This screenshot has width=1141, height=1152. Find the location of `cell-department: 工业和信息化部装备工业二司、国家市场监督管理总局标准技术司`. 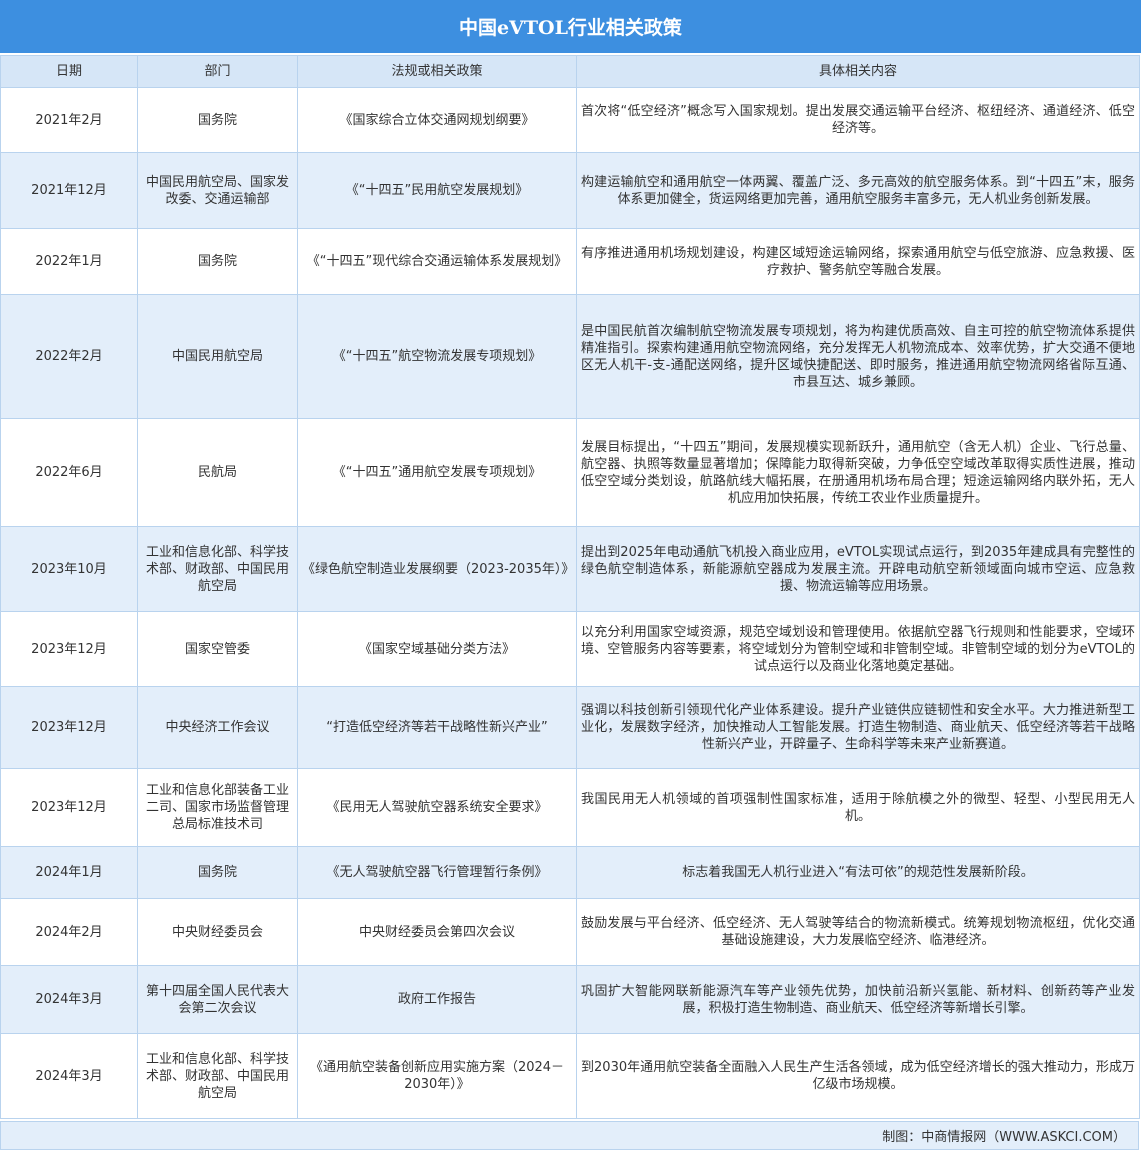

cell-department: 工业和信息化部装备工业二司、国家市场监督管理总局标准技术司 is located at coordinates (217, 807).